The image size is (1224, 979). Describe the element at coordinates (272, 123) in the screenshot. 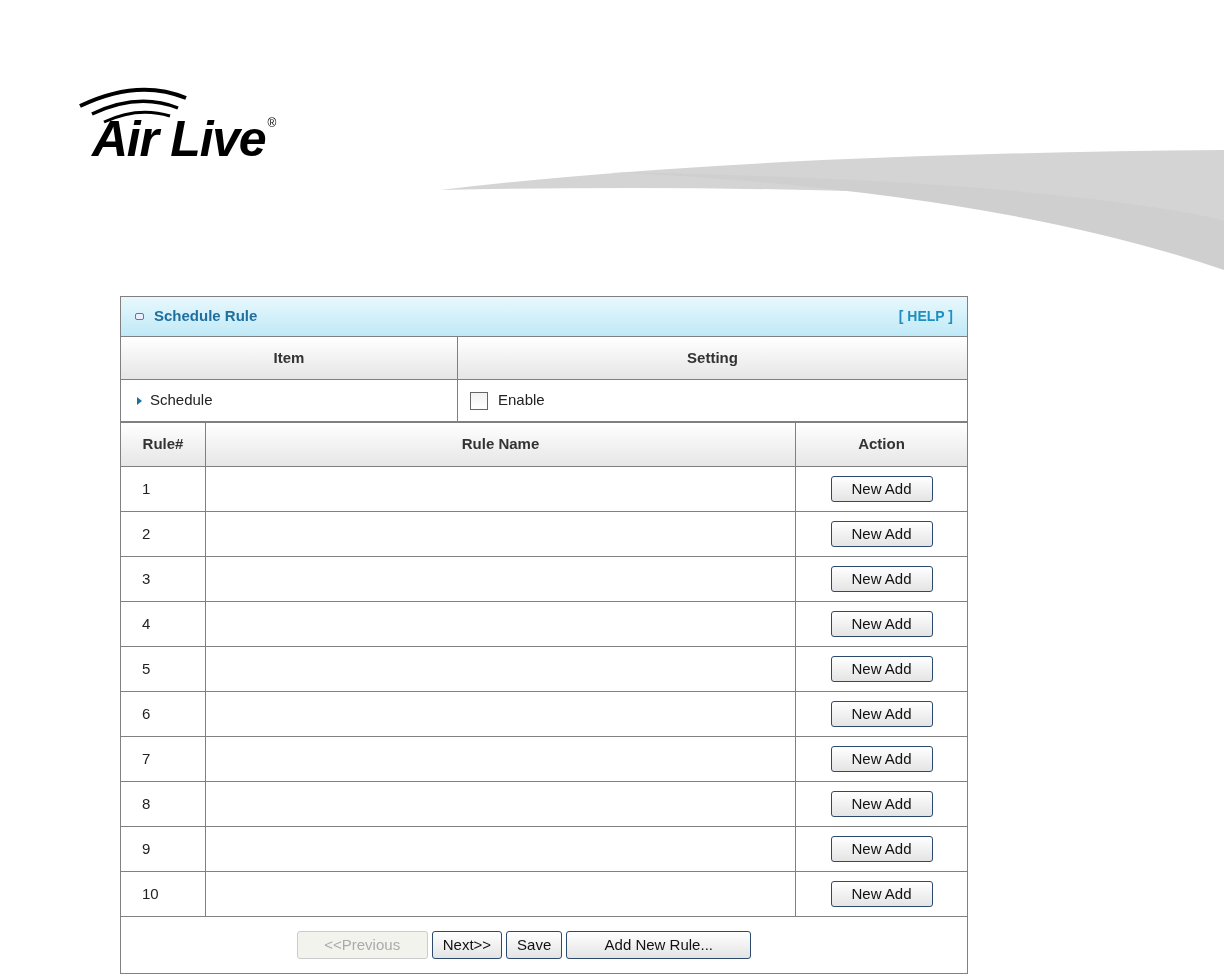

I see `registered-mark: ®` at that location.